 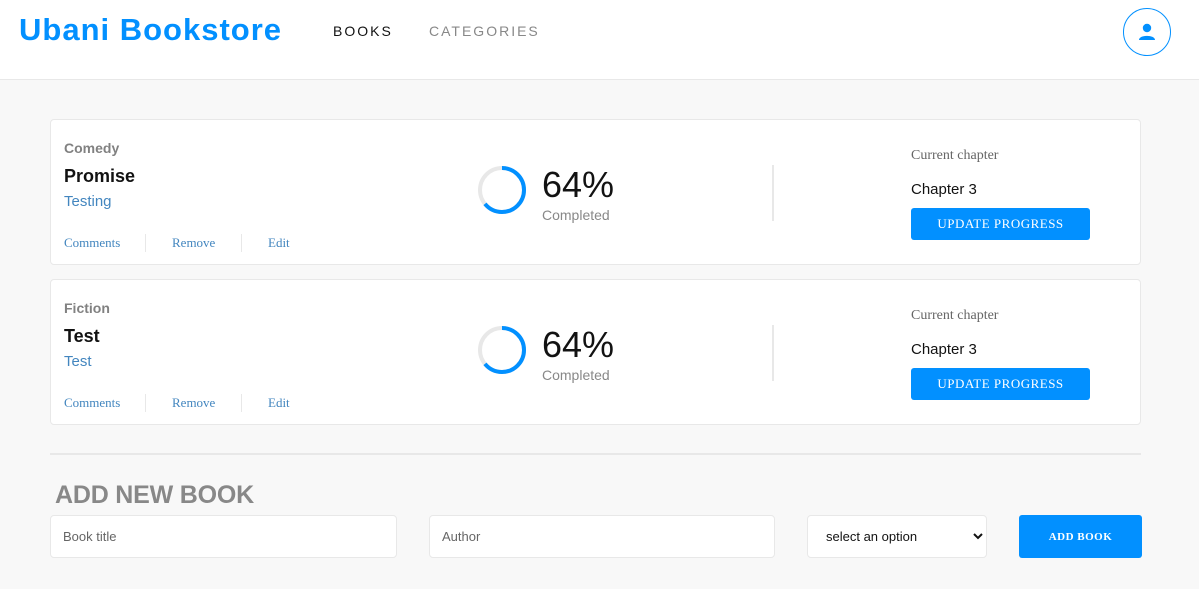 I want to click on nav-categories: CATEGORIES, so click(x=484, y=31).